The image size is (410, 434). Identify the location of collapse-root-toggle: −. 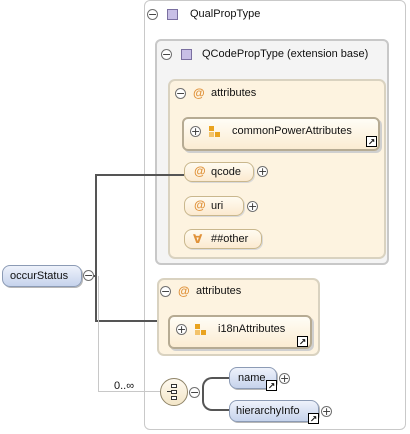
(88, 275).